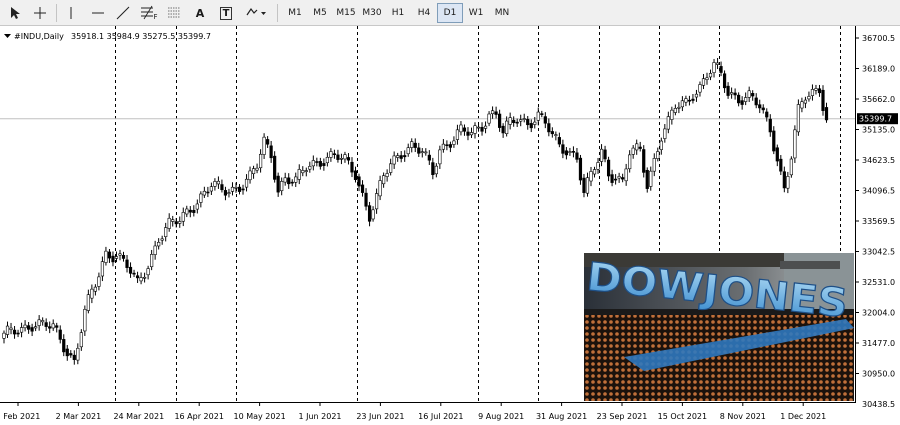 Image resolution: width=900 pixels, height=425 pixels. I want to click on fibonacci-tool-label: F, so click(155, 17).